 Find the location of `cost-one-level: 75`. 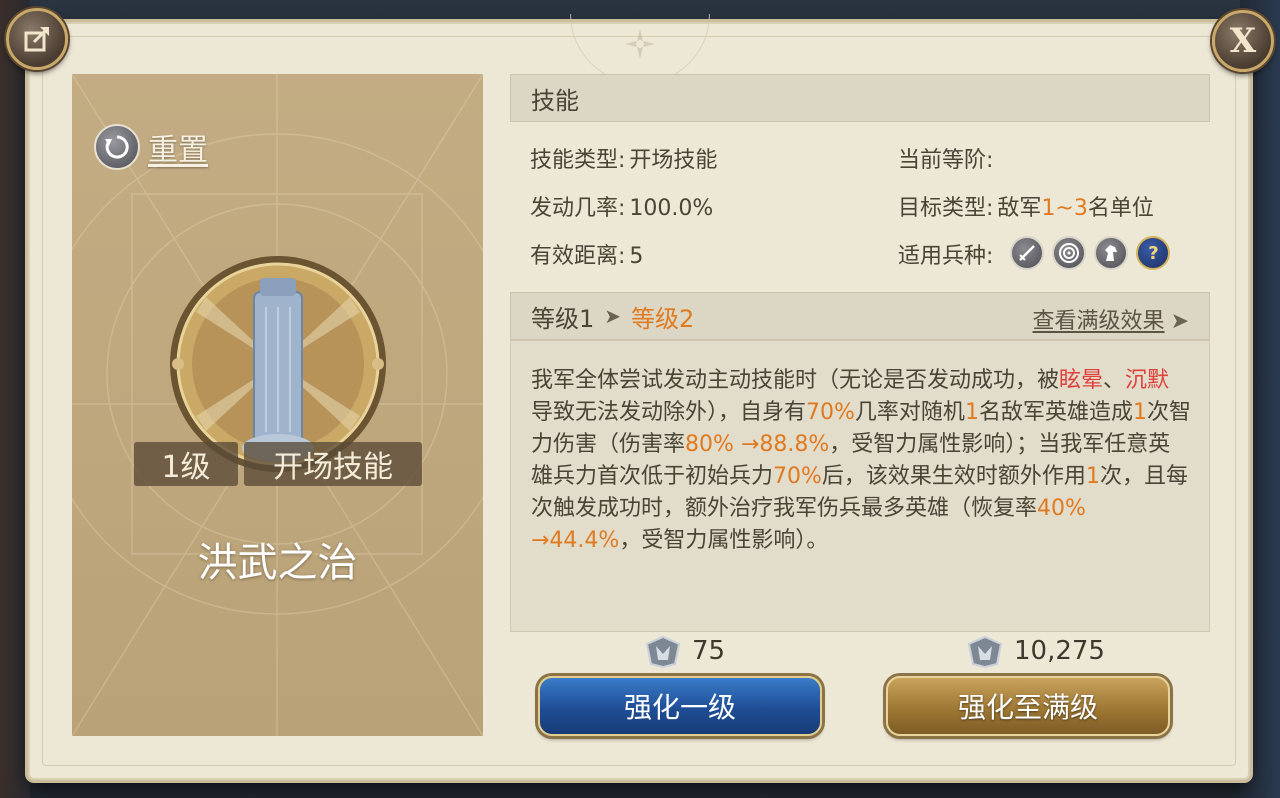

cost-one-level: 75 is located at coordinates (684, 651).